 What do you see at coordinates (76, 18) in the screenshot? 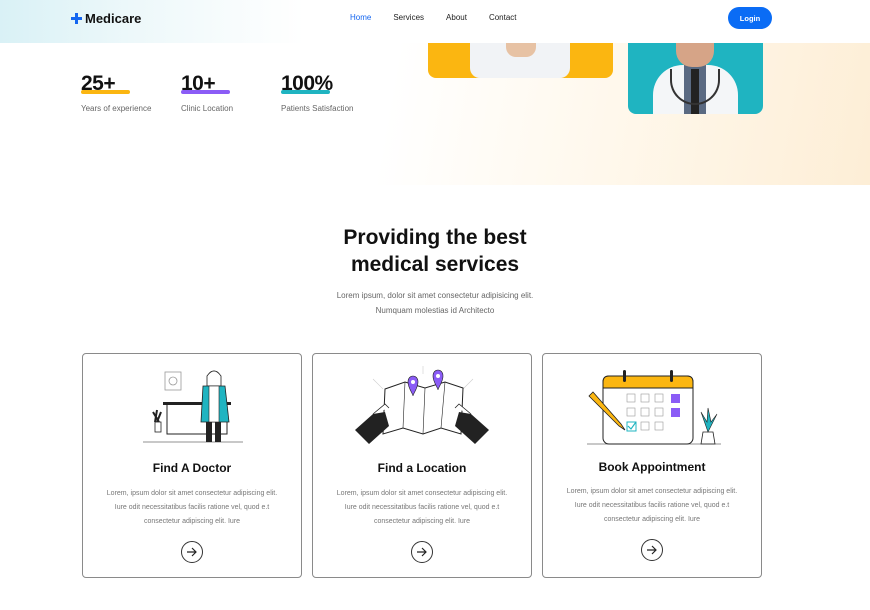
I see `plus-icon` at bounding box center [76, 18].